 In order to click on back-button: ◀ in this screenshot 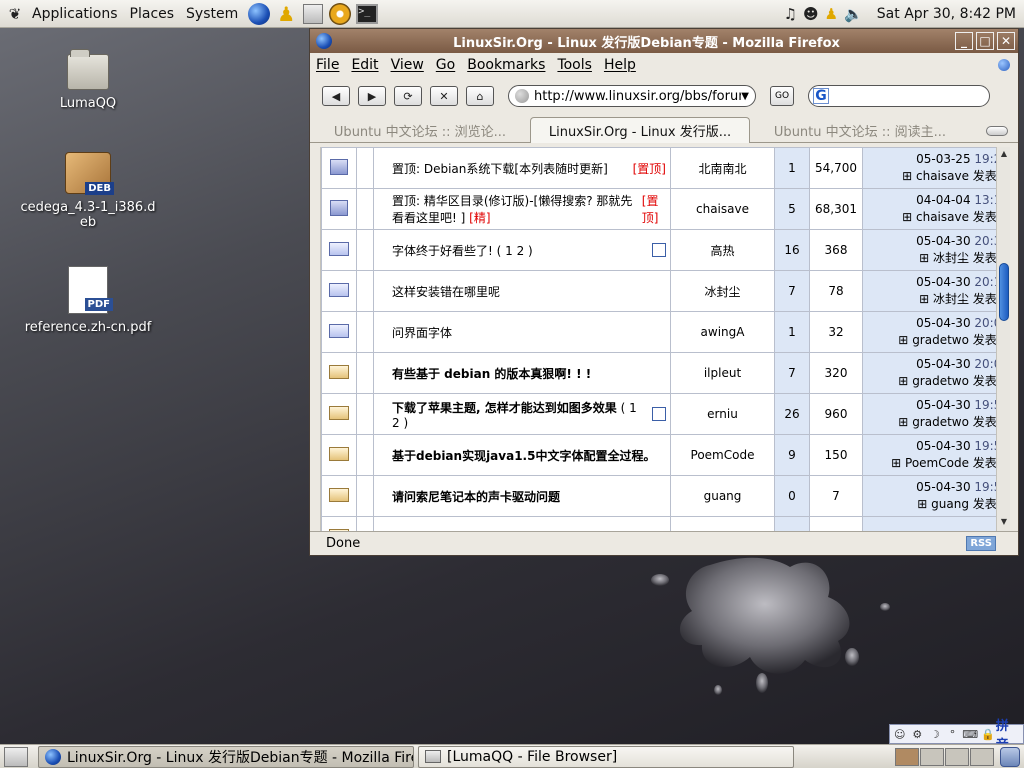, I will do `click(336, 96)`.